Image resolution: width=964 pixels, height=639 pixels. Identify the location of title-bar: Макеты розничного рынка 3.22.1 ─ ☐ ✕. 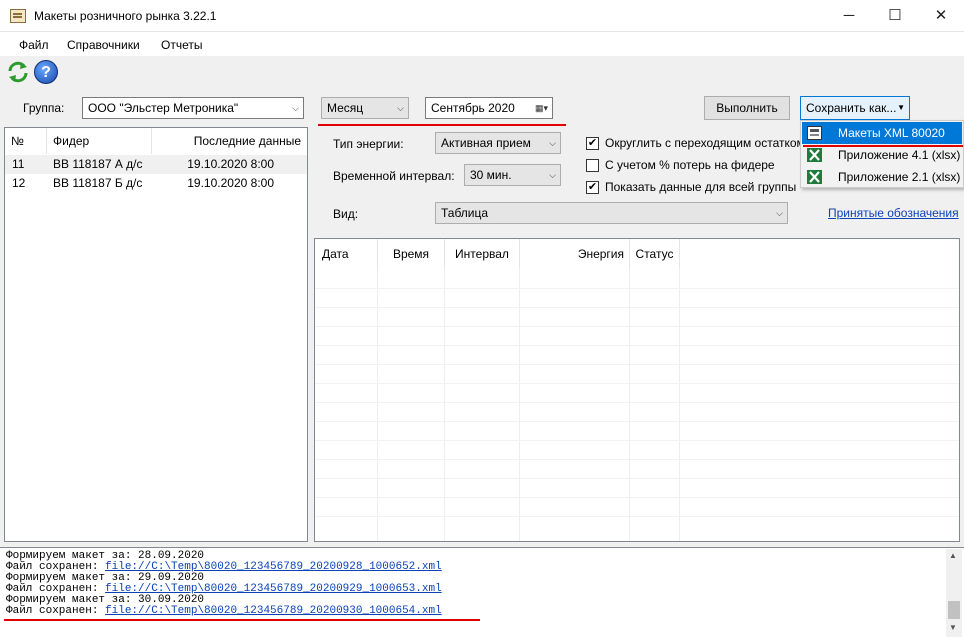
(482, 16).